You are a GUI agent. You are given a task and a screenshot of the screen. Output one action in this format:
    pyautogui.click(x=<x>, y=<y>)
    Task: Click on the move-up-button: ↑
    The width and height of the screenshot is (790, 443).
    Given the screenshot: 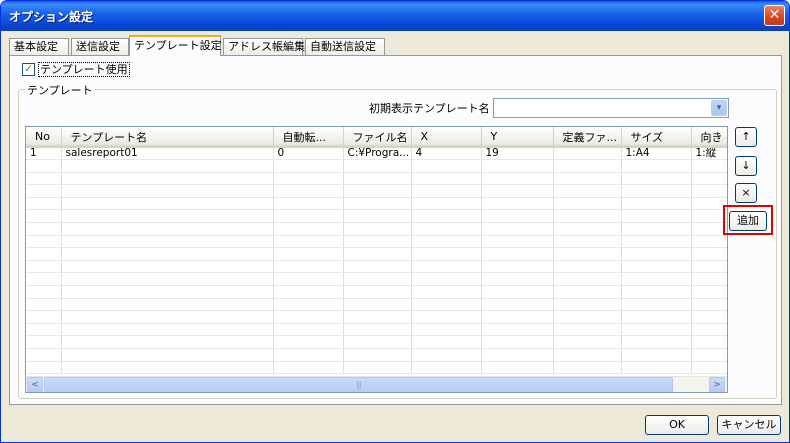 What is the action you would take?
    pyautogui.click(x=746, y=137)
    